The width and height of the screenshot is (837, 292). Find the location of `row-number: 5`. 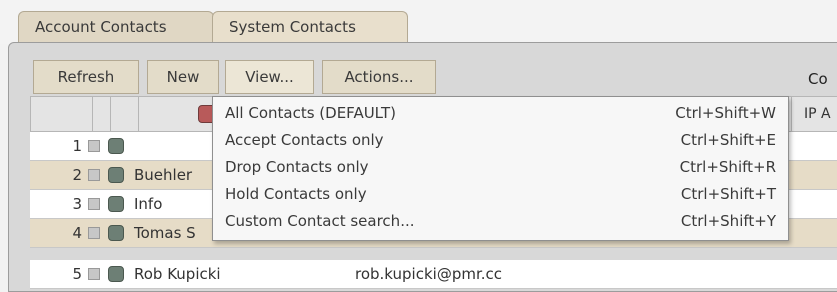

row-number: 5 is located at coordinates (77, 274).